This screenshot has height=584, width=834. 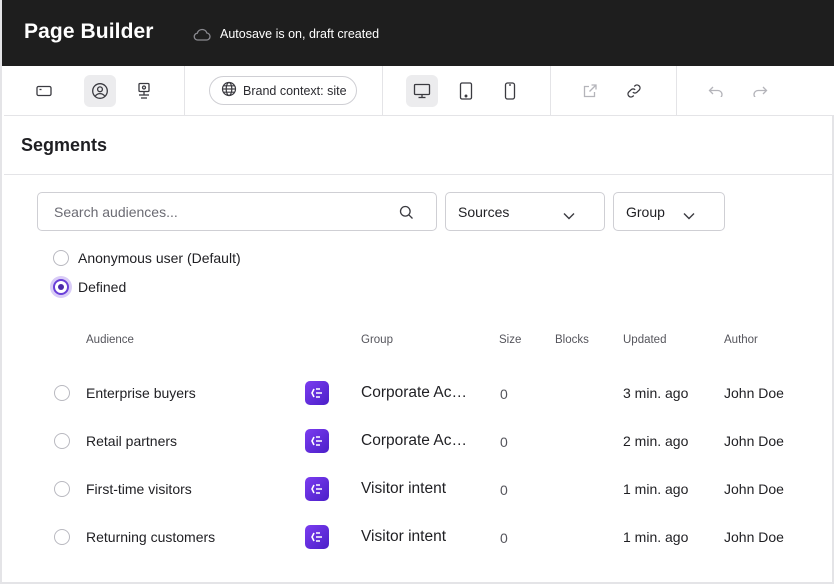 I want to click on column-header-blocks: Blocks, so click(x=572, y=340).